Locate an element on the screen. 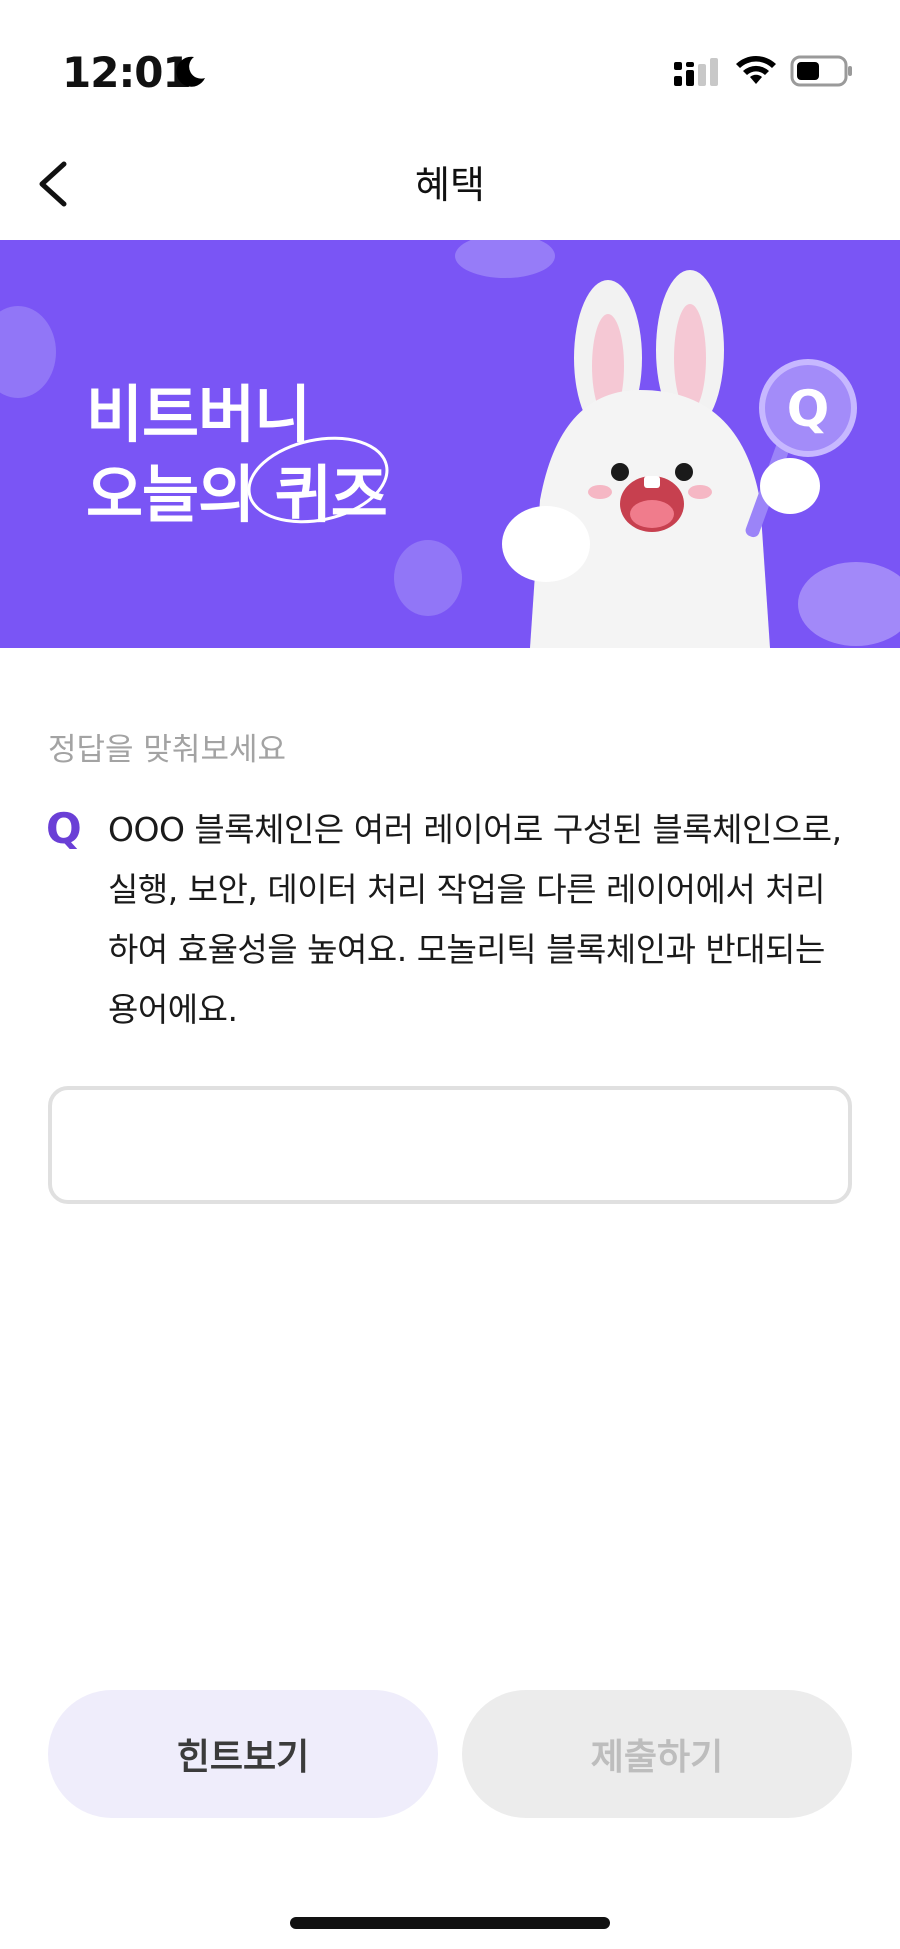 The width and height of the screenshot is (900, 1949). wifi-icon is located at coordinates (756, 70).